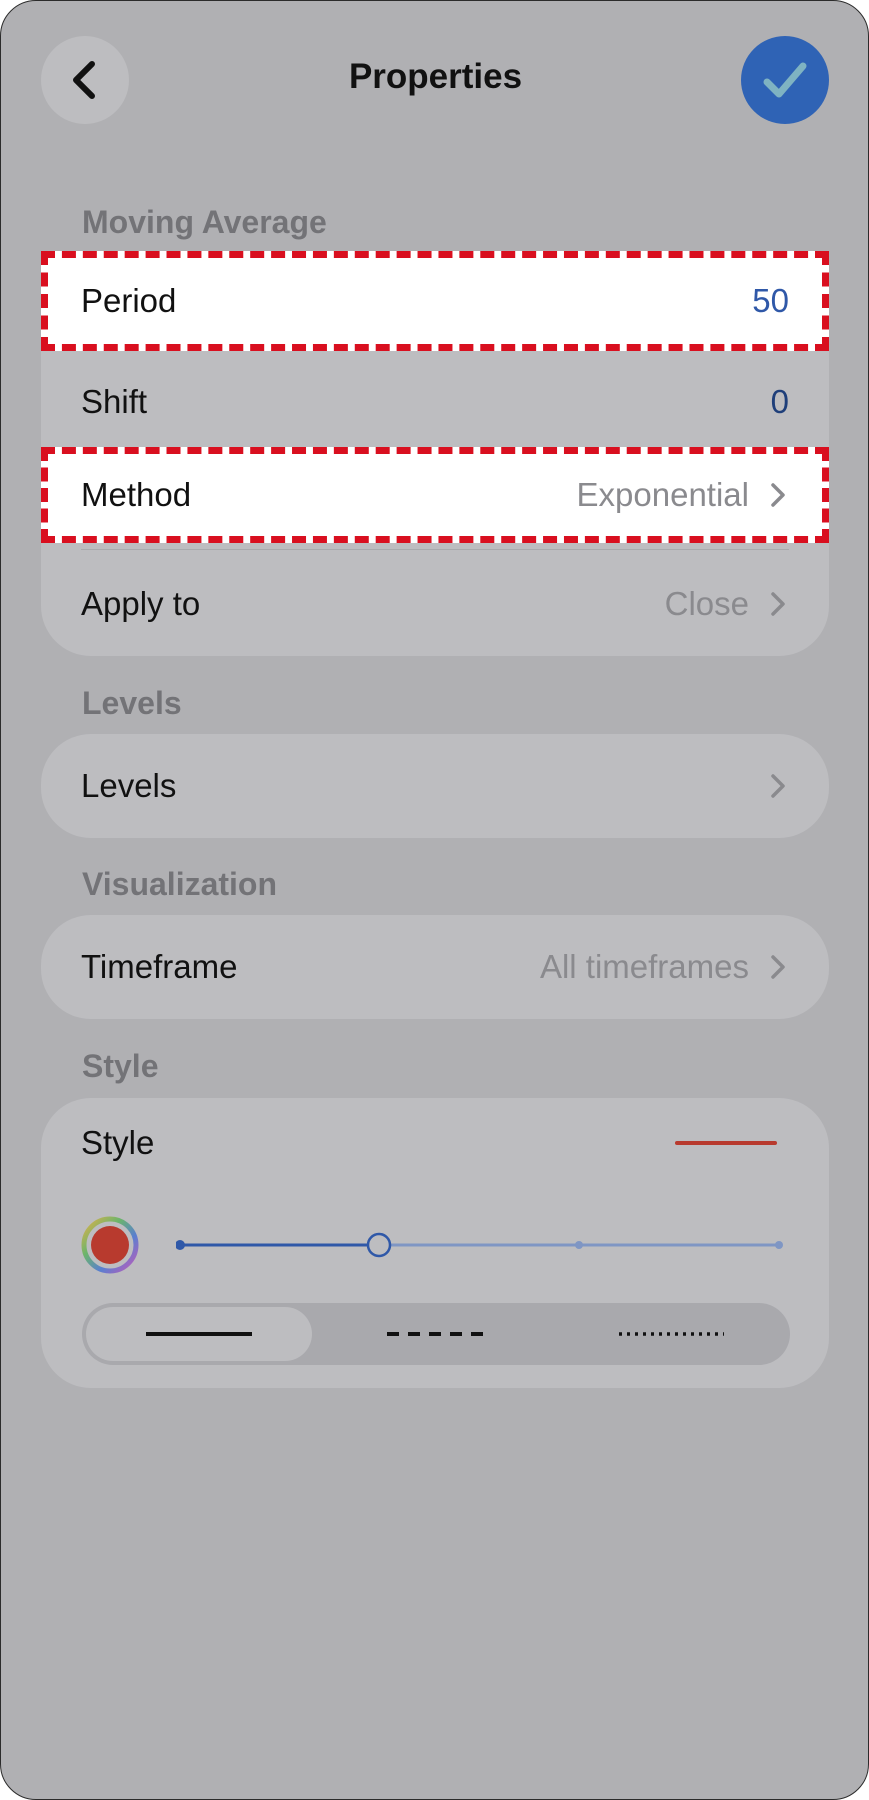 The height and width of the screenshot is (1800, 869). Describe the element at coordinates (706, 603) in the screenshot. I see `row-value: Close` at that location.